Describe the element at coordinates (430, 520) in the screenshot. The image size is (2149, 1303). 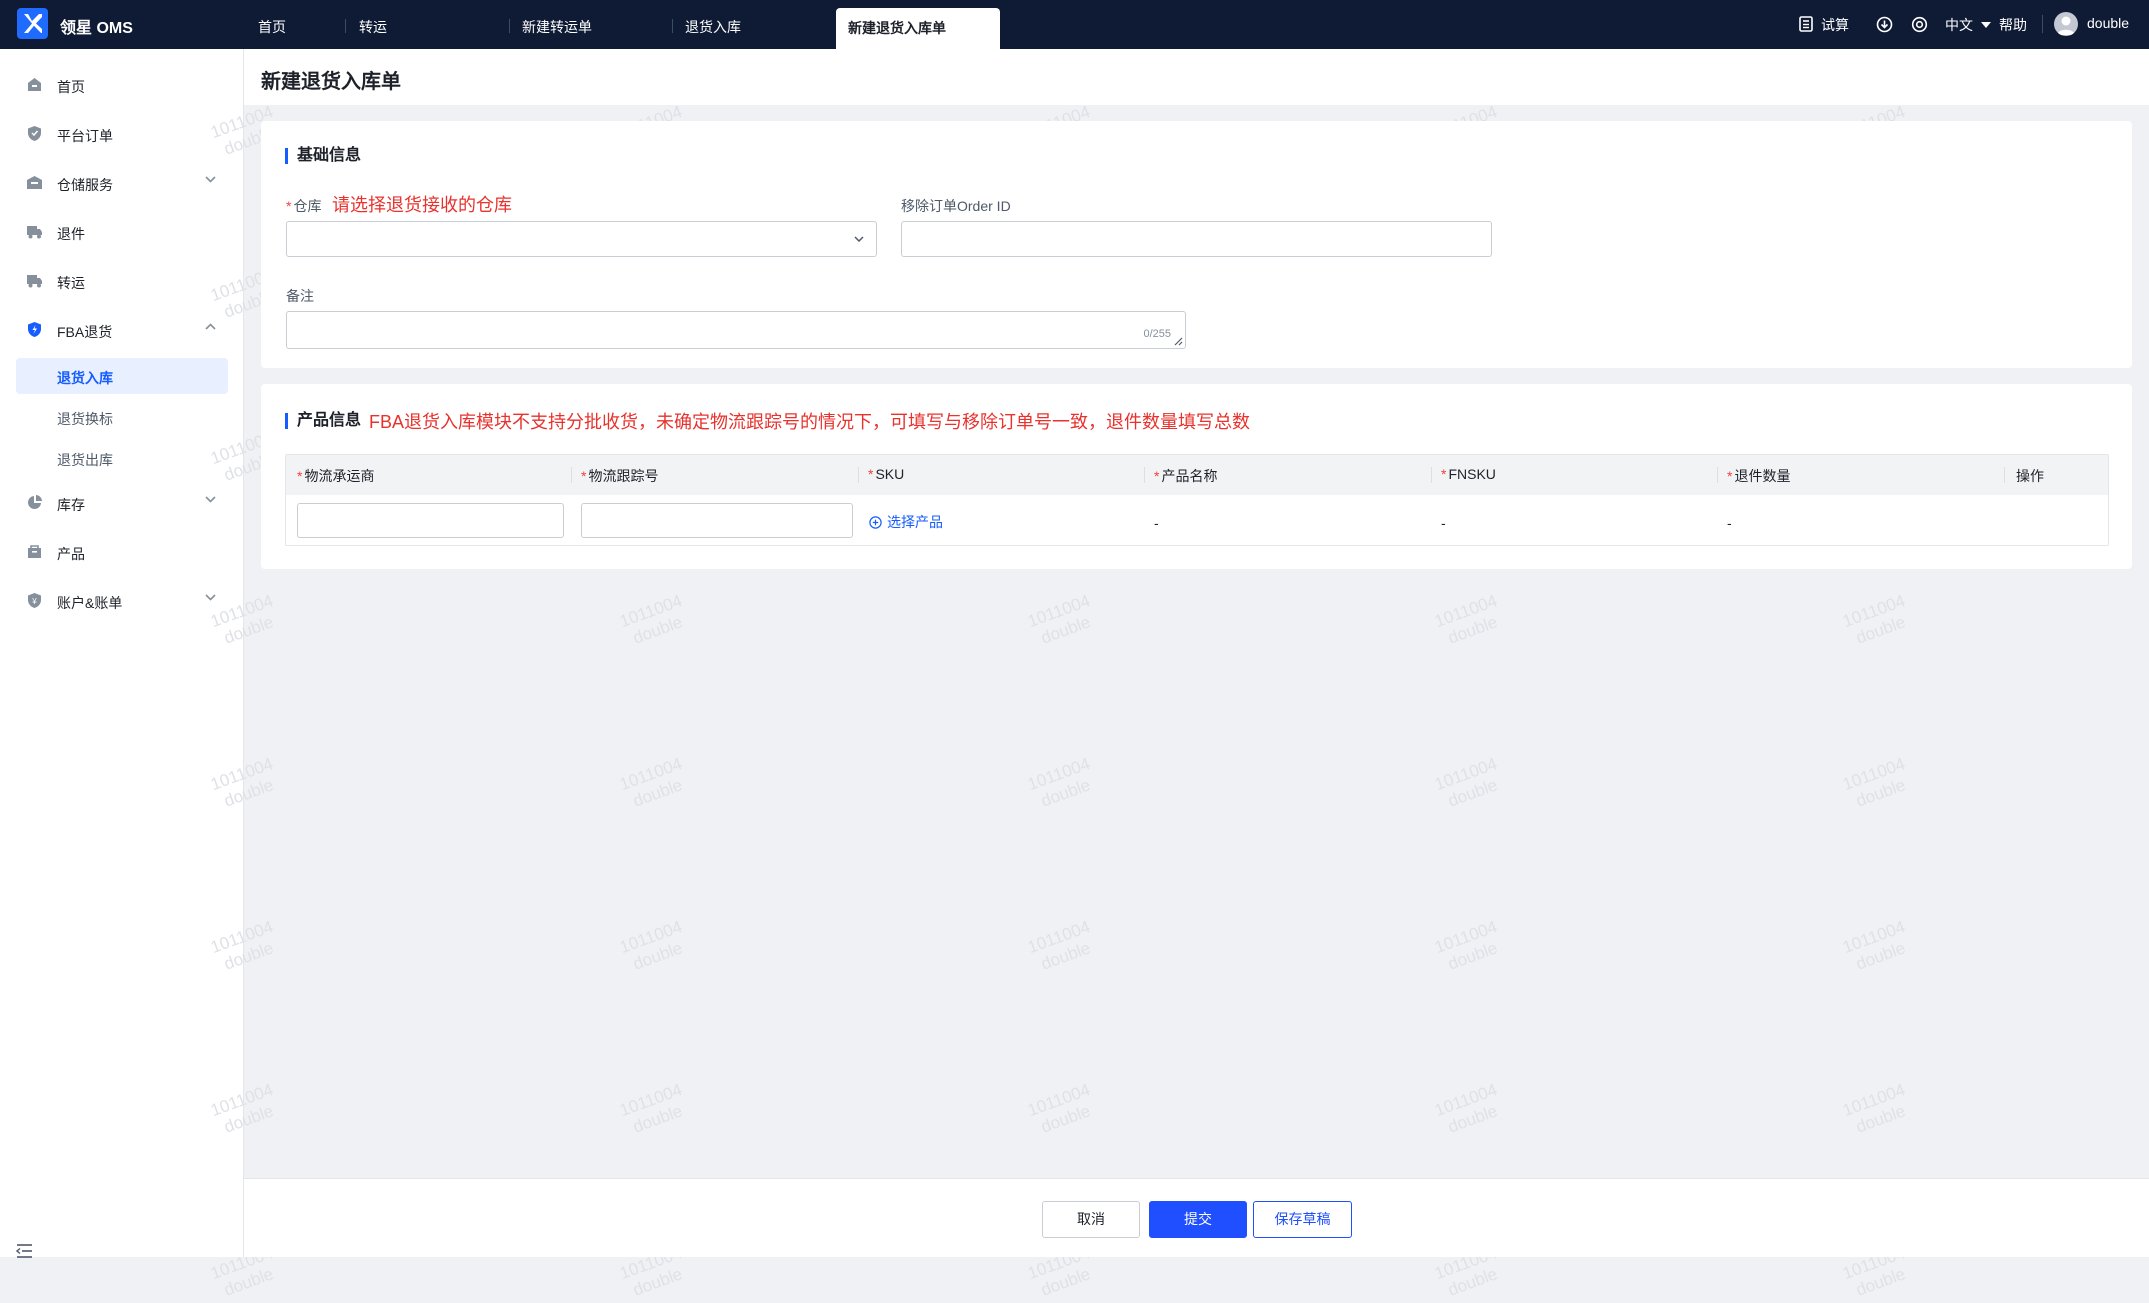
I see `carrier-input` at that location.